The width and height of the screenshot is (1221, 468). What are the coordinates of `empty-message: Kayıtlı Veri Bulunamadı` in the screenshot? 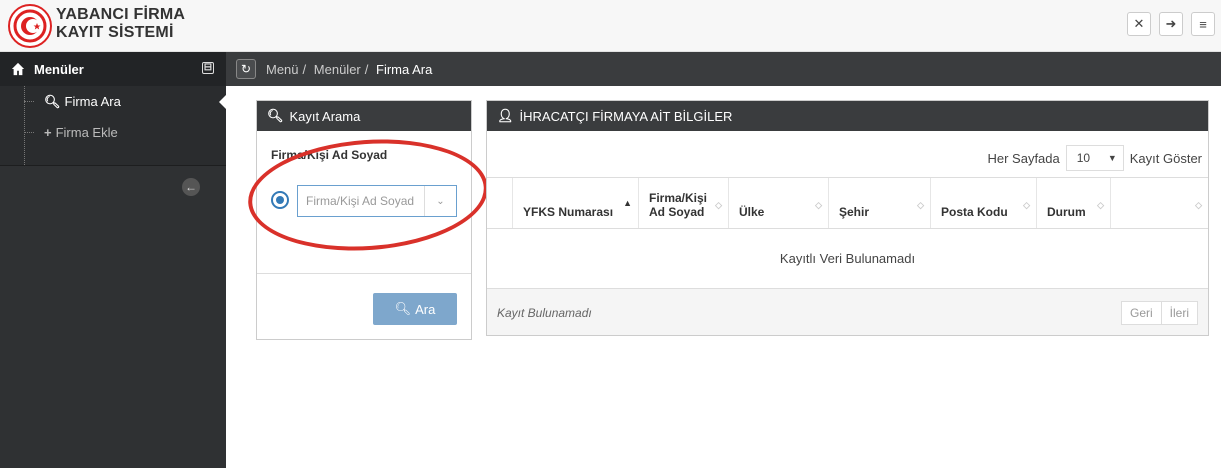 It's located at (847, 259).